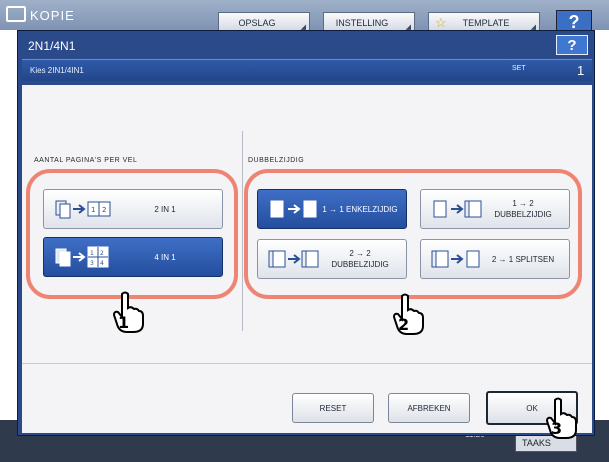  Describe the element at coordinates (83, 209) in the screenshot. I see `2in1-icon: 1 2` at that location.